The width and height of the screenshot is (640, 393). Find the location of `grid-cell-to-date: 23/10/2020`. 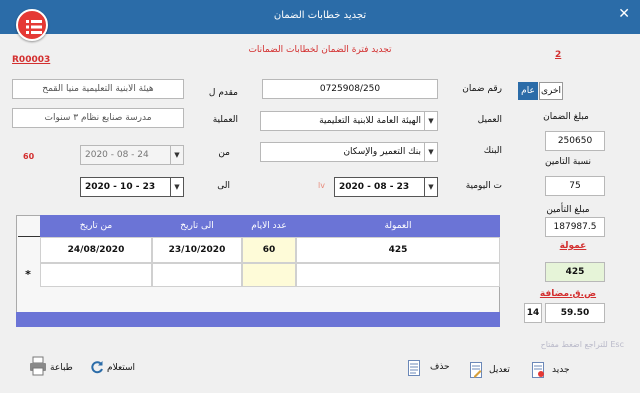

grid-cell-to-date: 23/10/2020 is located at coordinates (197, 250).